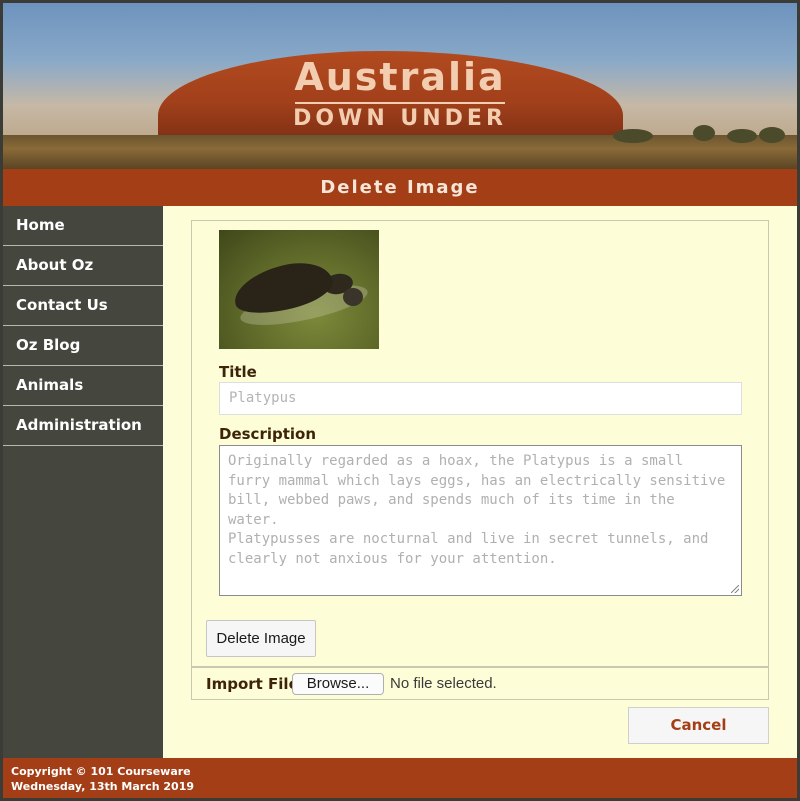 This screenshot has width=800, height=801. I want to click on site-subtitle: DOWN UNDER, so click(400, 118).